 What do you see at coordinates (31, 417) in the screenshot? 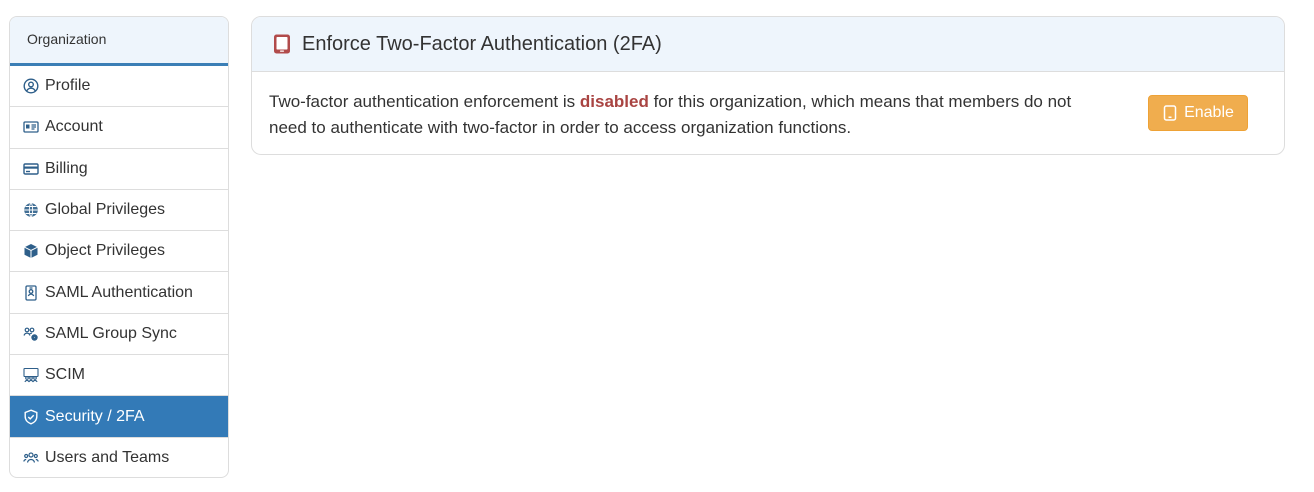
I see `shield-check-icon` at bounding box center [31, 417].